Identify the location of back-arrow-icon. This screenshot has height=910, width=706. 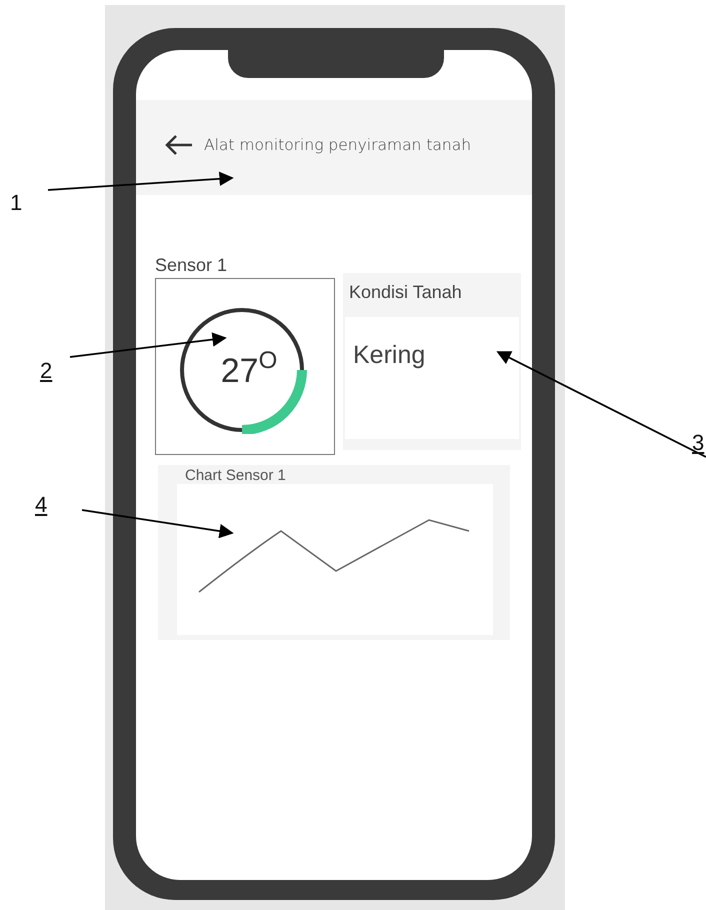
(179, 145).